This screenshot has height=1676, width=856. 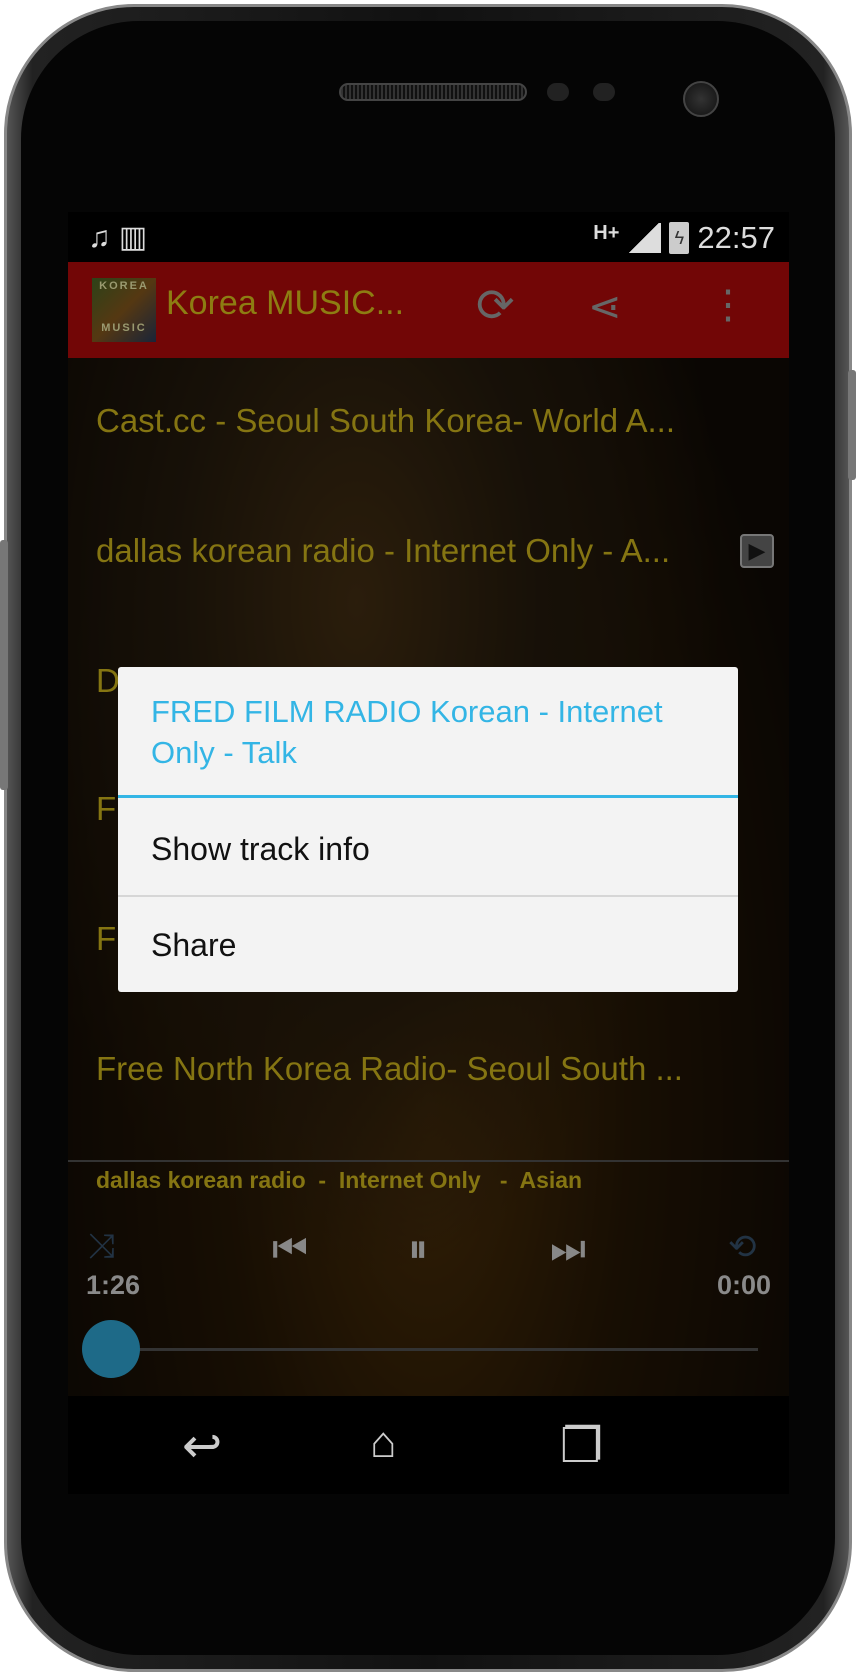 I want to click on repeat-icon: ⟲, so click(x=742, y=1247).